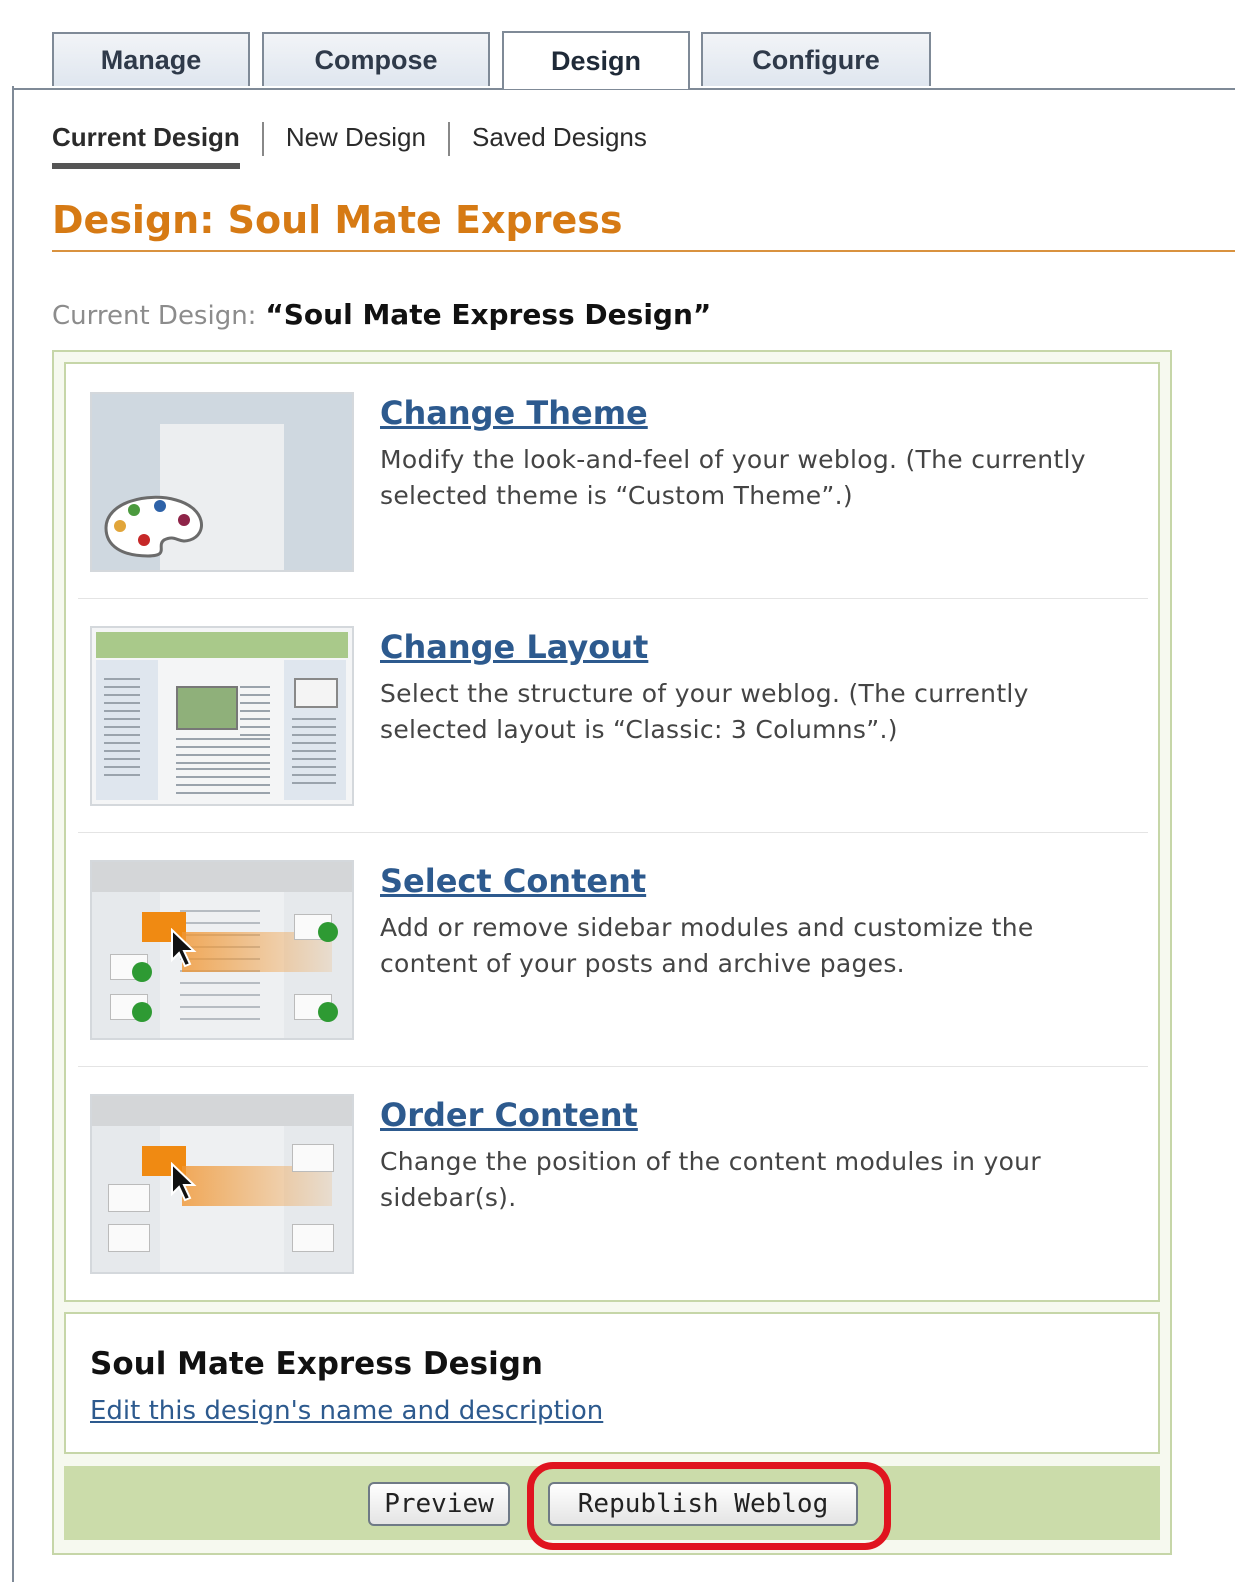  What do you see at coordinates (703, 1504) in the screenshot?
I see `republish-weblog-button: Republish Weblog` at bounding box center [703, 1504].